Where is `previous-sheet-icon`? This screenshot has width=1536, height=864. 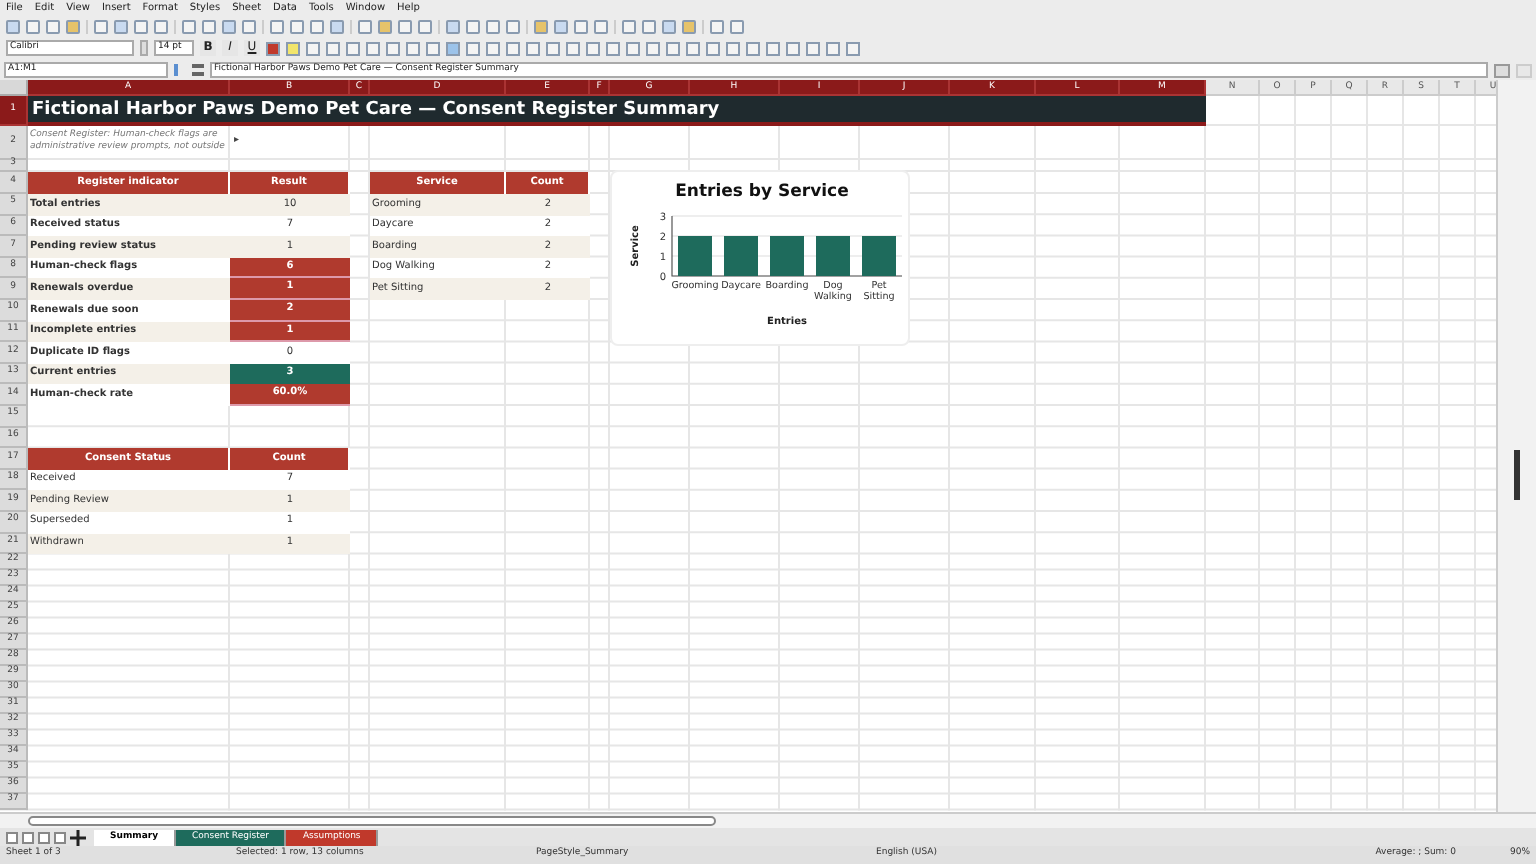
previous-sheet-icon is located at coordinates (28, 837).